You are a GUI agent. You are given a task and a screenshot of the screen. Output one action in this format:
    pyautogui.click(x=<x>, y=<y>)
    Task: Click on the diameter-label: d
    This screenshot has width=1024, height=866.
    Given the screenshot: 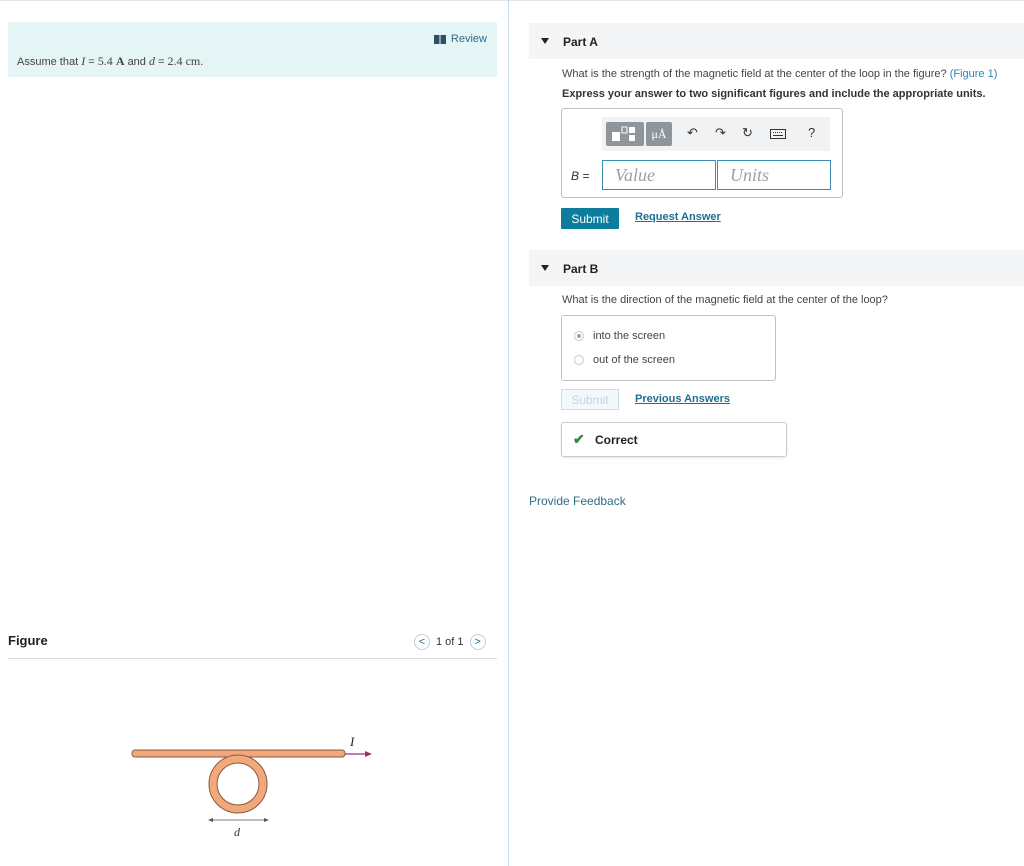 What is the action you would take?
    pyautogui.click(x=237, y=832)
    